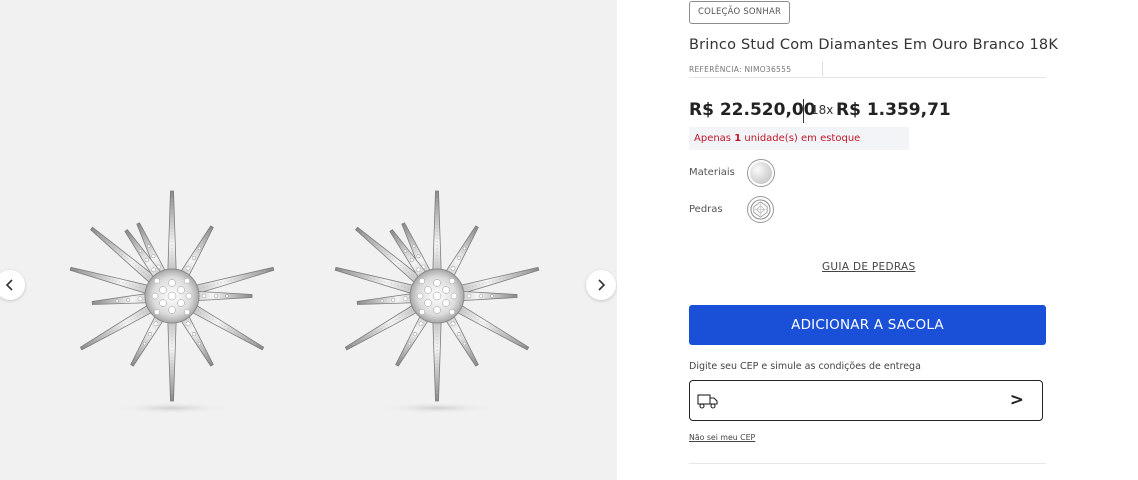 The image size is (1138, 480). I want to click on materials-label: Materiais, so click(712, 172).